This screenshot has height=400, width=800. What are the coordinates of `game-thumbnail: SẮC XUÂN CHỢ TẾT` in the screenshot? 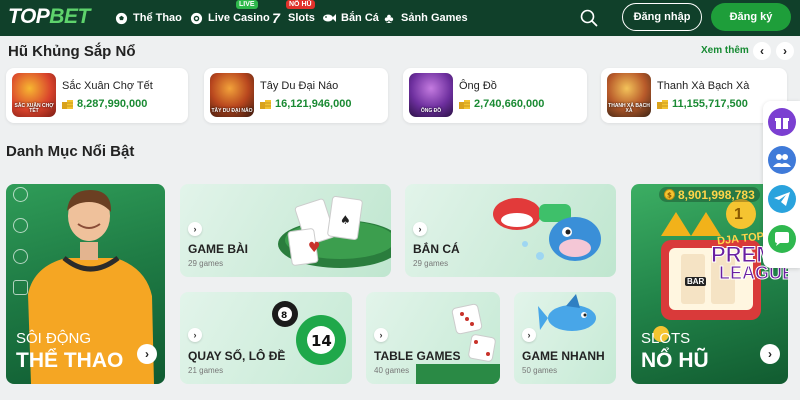 It's located at (34, 95).